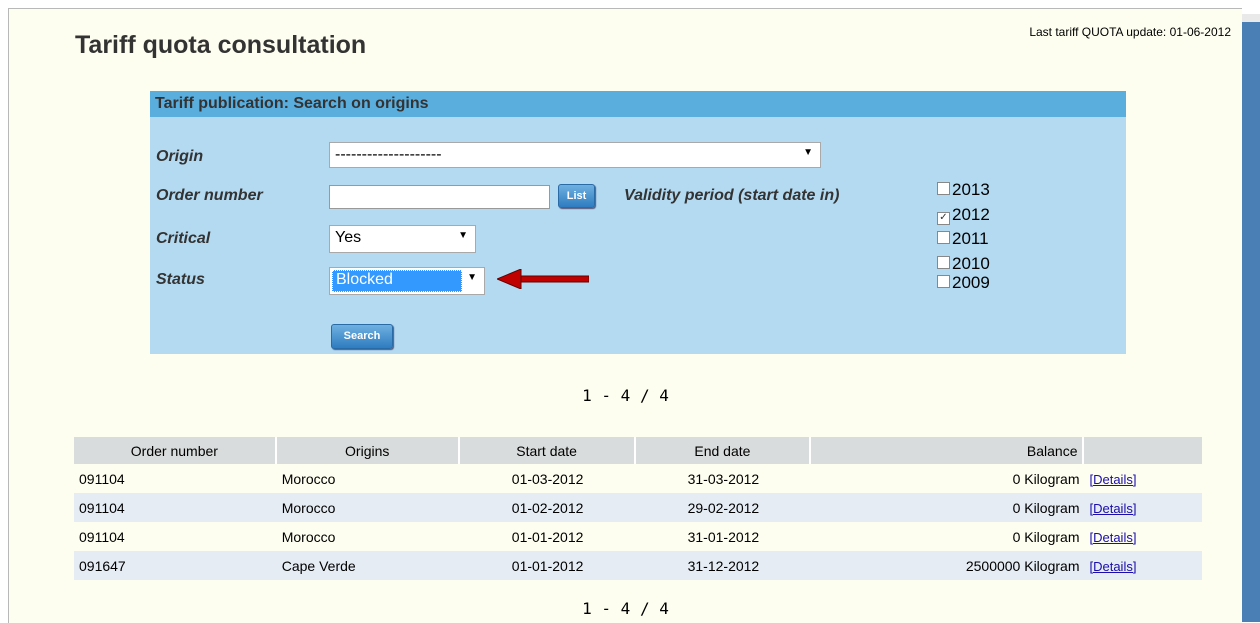 This screenshot has width=1260, height=623. What do you see at coordinates (221, 45) in the screenshot?
I see `page-title: Tariff quota consultation` at bounding box center [221, 45].